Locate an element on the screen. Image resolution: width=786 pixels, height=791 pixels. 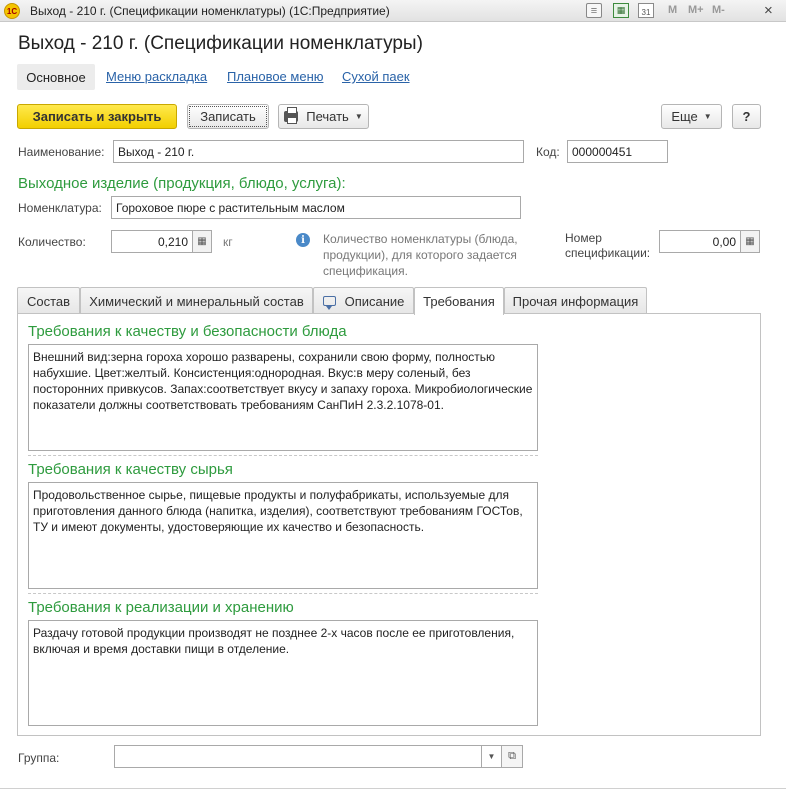
spec-number-input: 0,00 is located at coordinates (700, 241).